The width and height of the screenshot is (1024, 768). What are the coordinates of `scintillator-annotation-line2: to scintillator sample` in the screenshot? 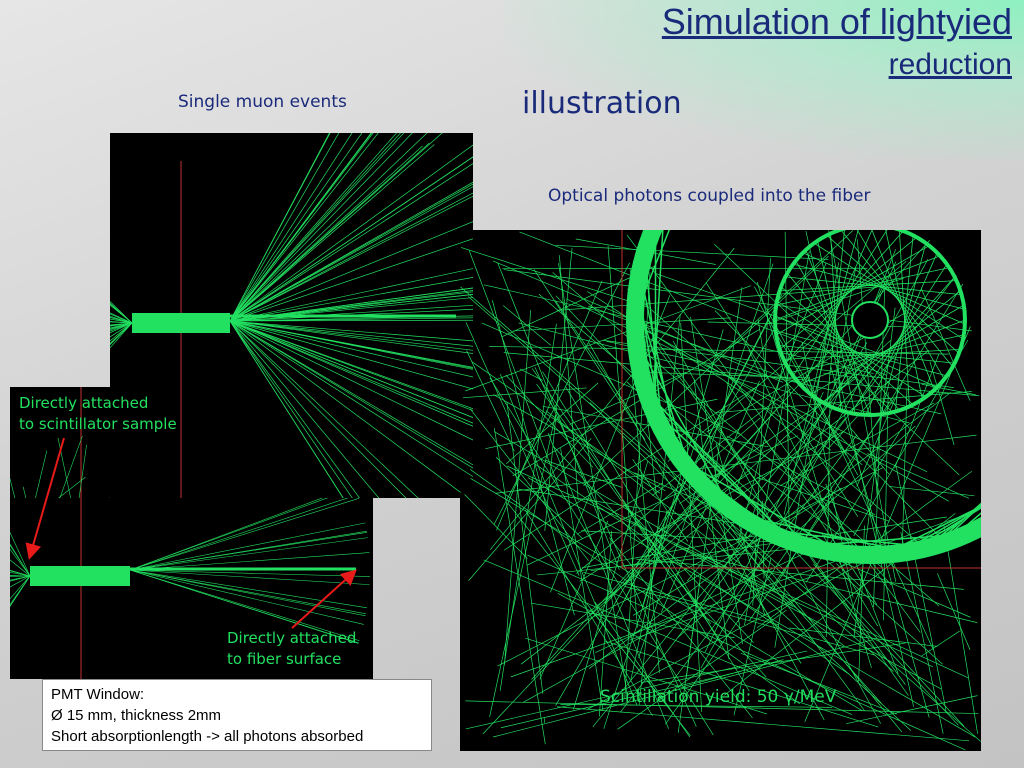 It's located at (98, 424).